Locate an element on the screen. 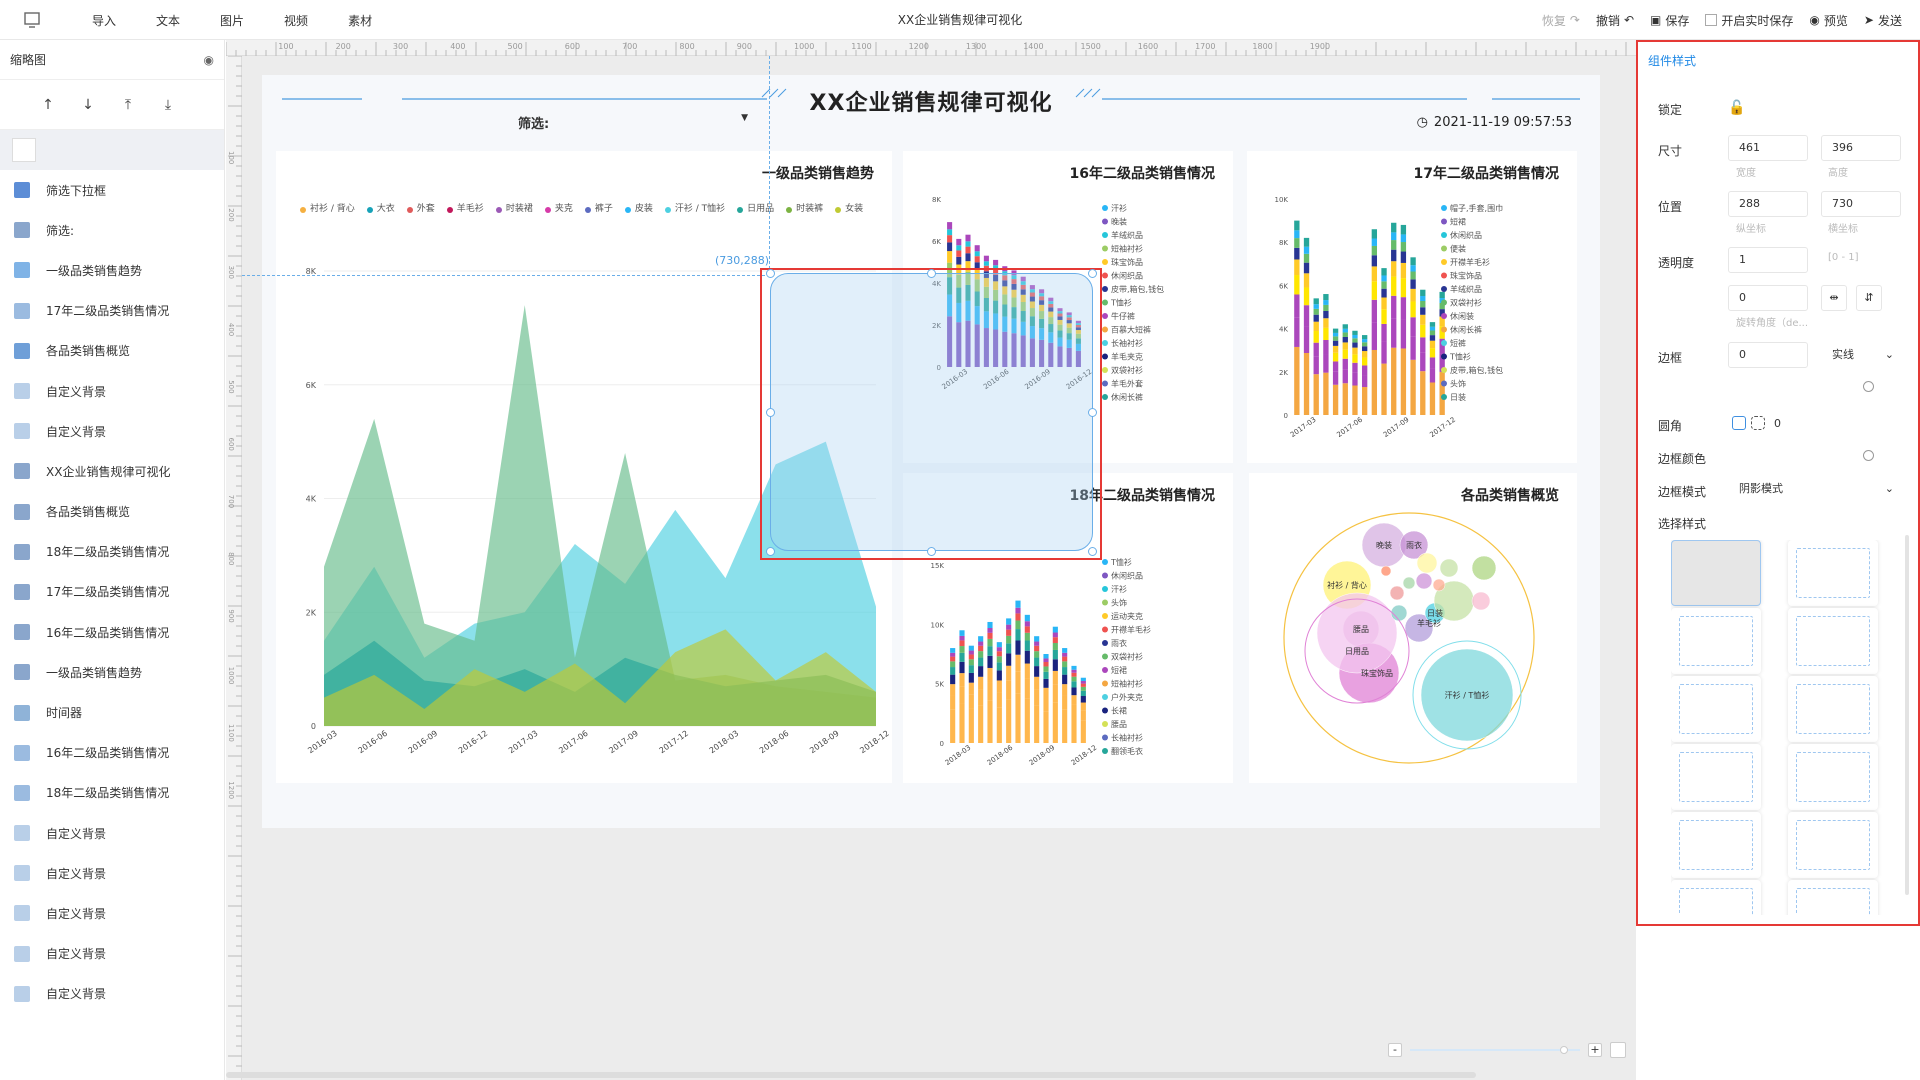 The height and width of the screenshot is (1080, 1920). publish-button: ➤ 发送 is located at coordinates (1883, 20).